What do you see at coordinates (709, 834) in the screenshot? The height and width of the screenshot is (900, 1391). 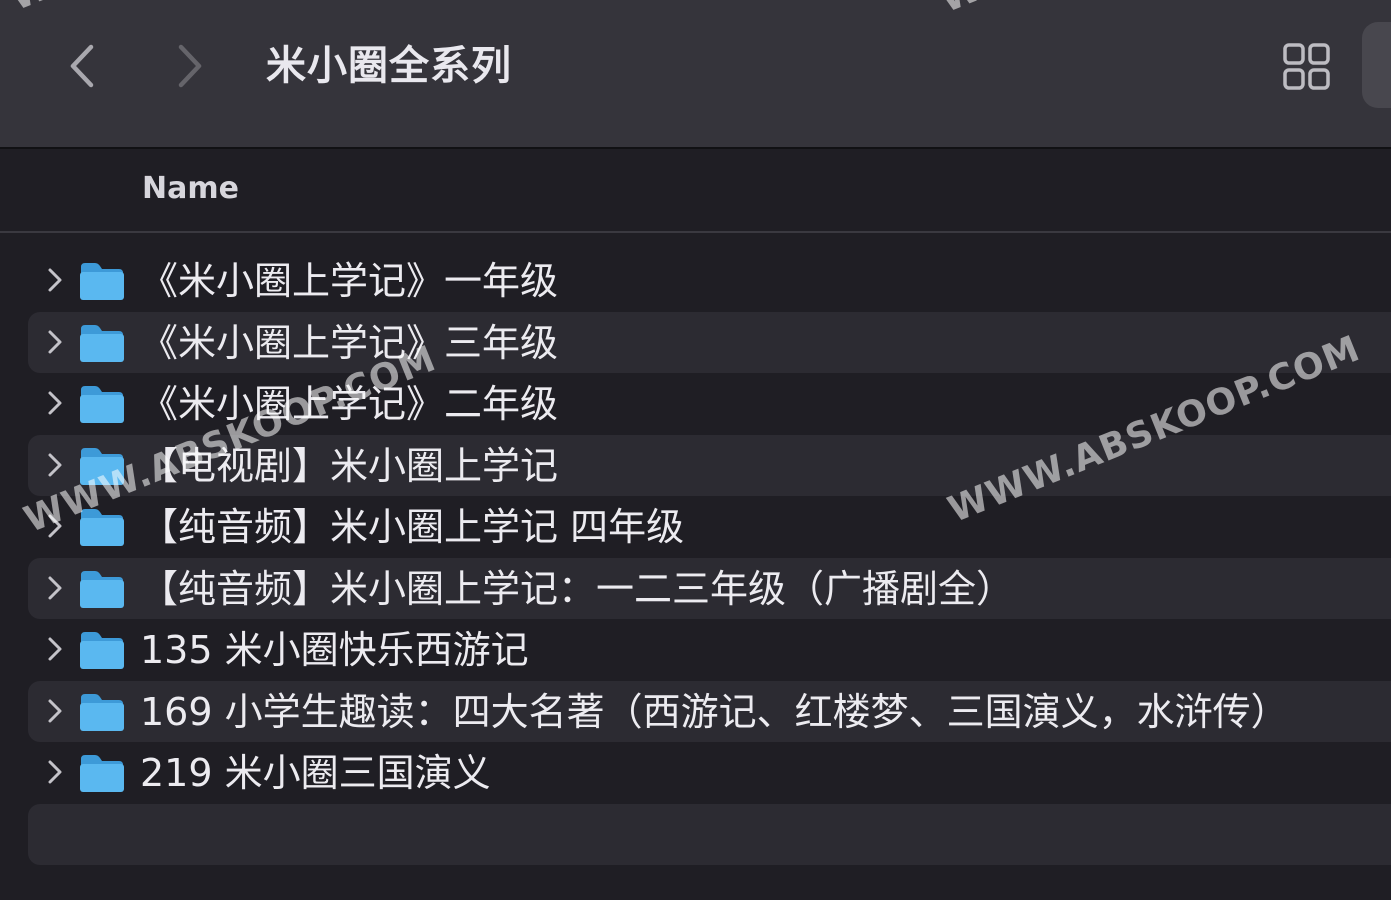 I see `empty-row` at bounding box center [709, 834].